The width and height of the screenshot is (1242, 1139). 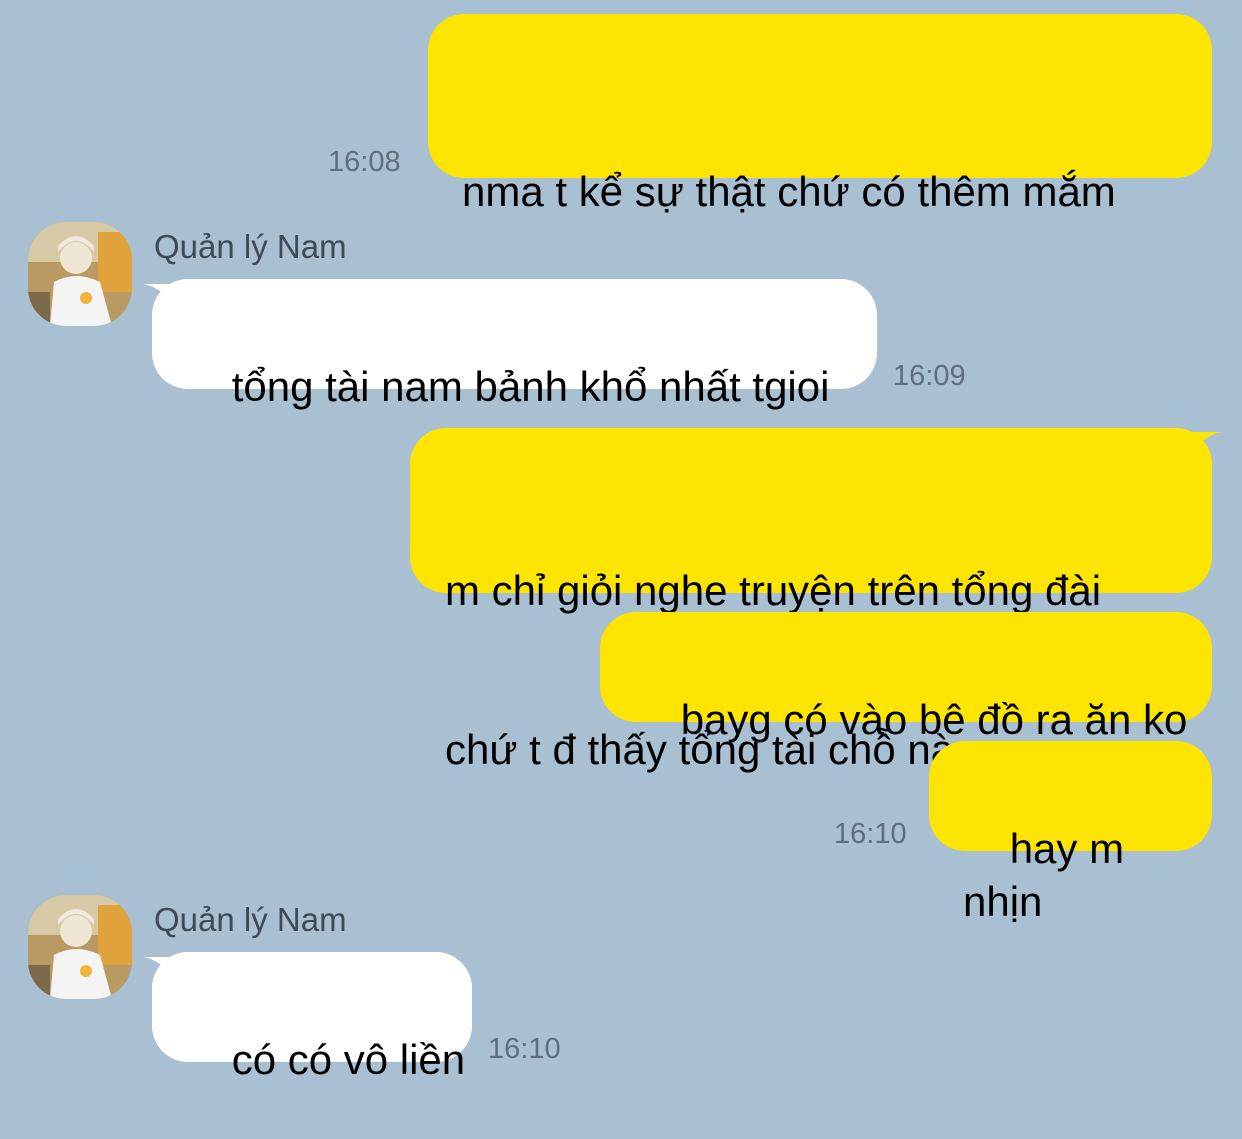 What do you see at coordinates (348, 1059) in the screenshot?
I see `message-text: có có vô liền` at bounding box center [348, 1059].